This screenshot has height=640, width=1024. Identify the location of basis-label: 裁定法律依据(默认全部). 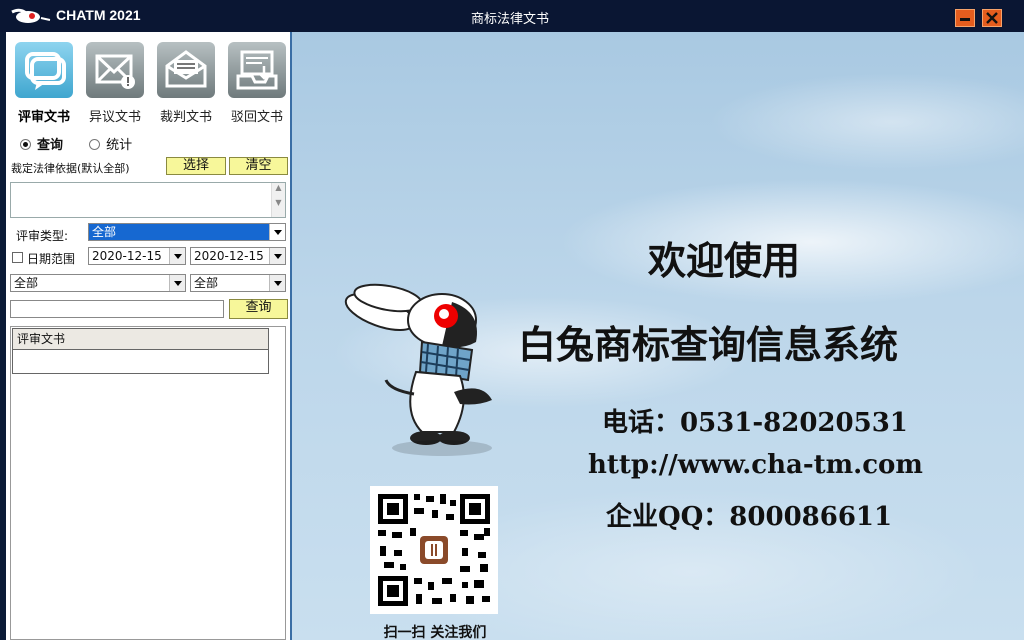
(70, 168).